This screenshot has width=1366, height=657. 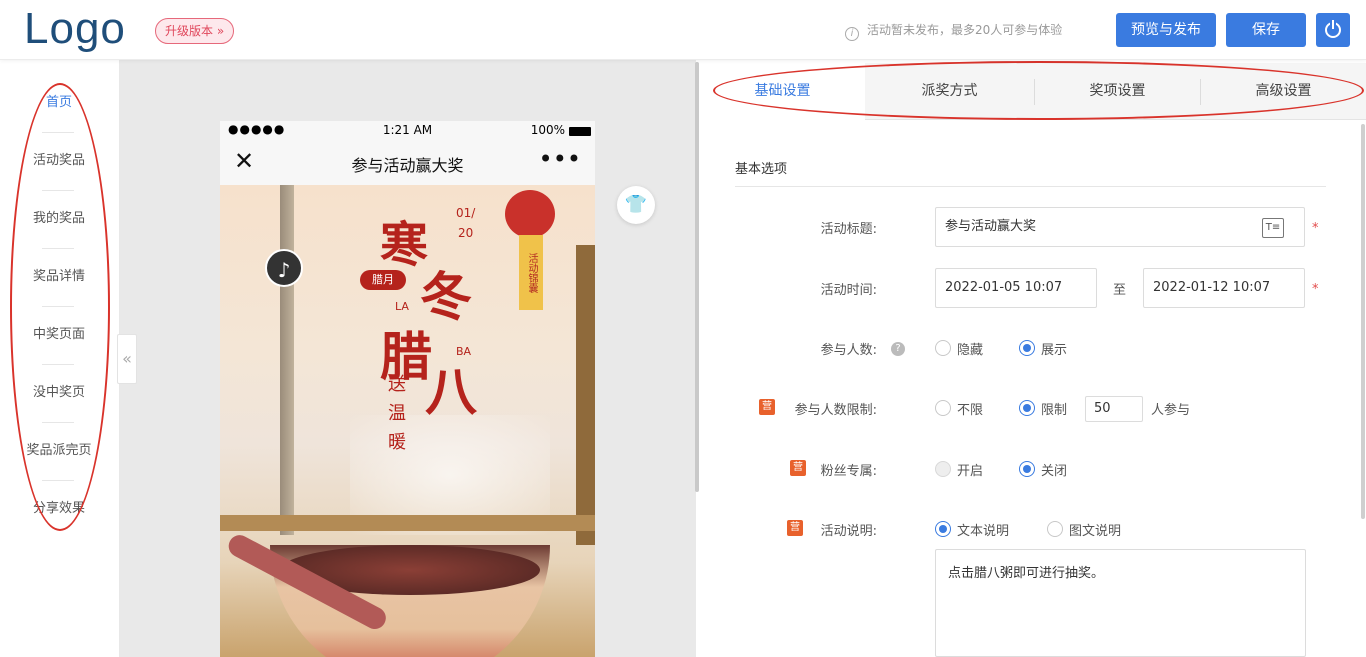 What do you see at coordinates (782, 92) in the screenshot?
I see `tab-basic-settings: 基础设置` at bounding box center [782, 92].